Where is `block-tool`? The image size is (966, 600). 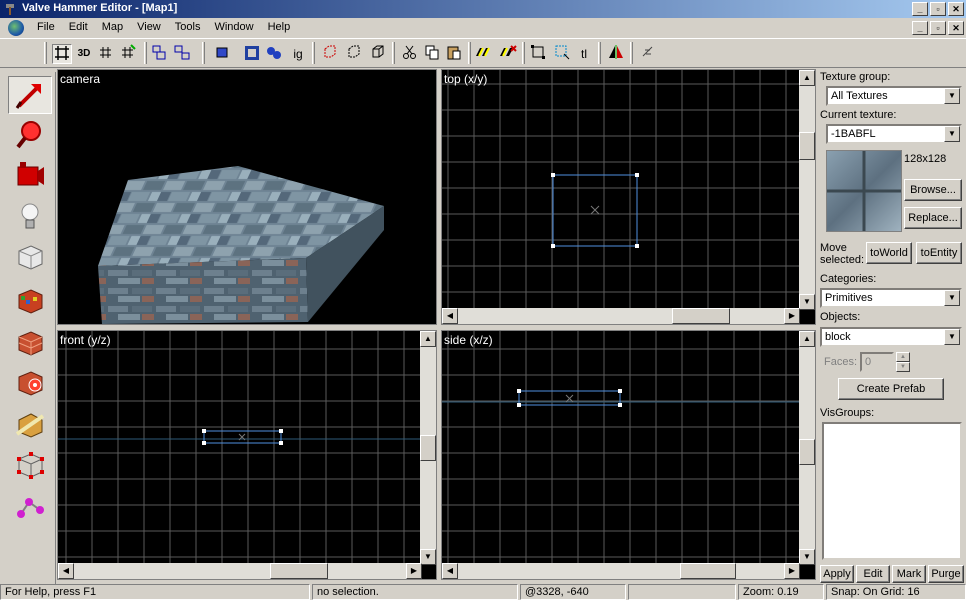 block-tool is located at coordinates (30, 257).